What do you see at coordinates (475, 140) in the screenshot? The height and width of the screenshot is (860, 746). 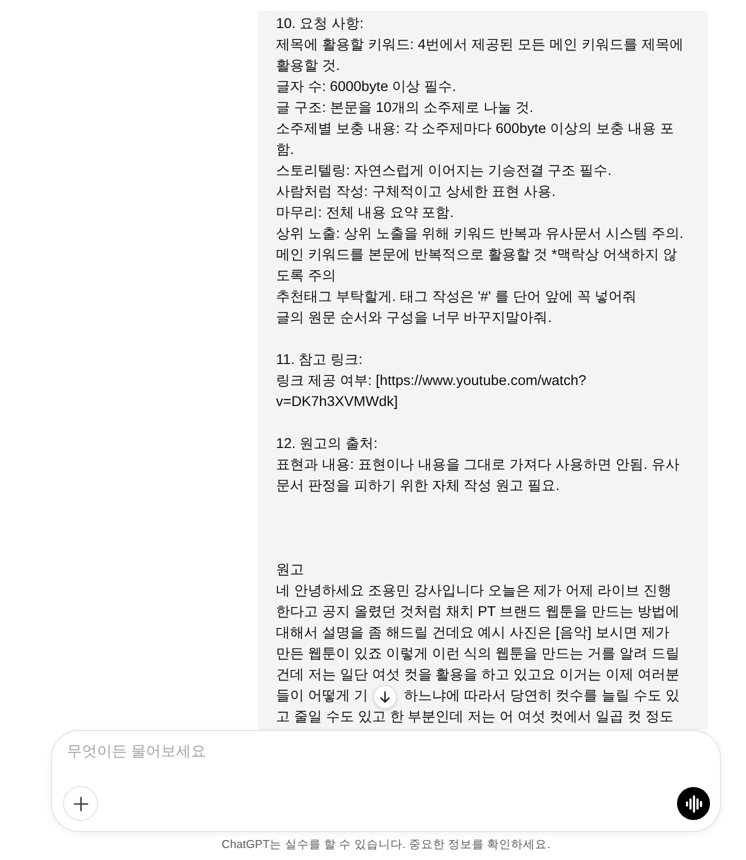 I see `message-text: 소주제별 보충 내용: 각 소주제마다 600byte 이상의 보충 내용 포함.` at bounding box center [475, 140].